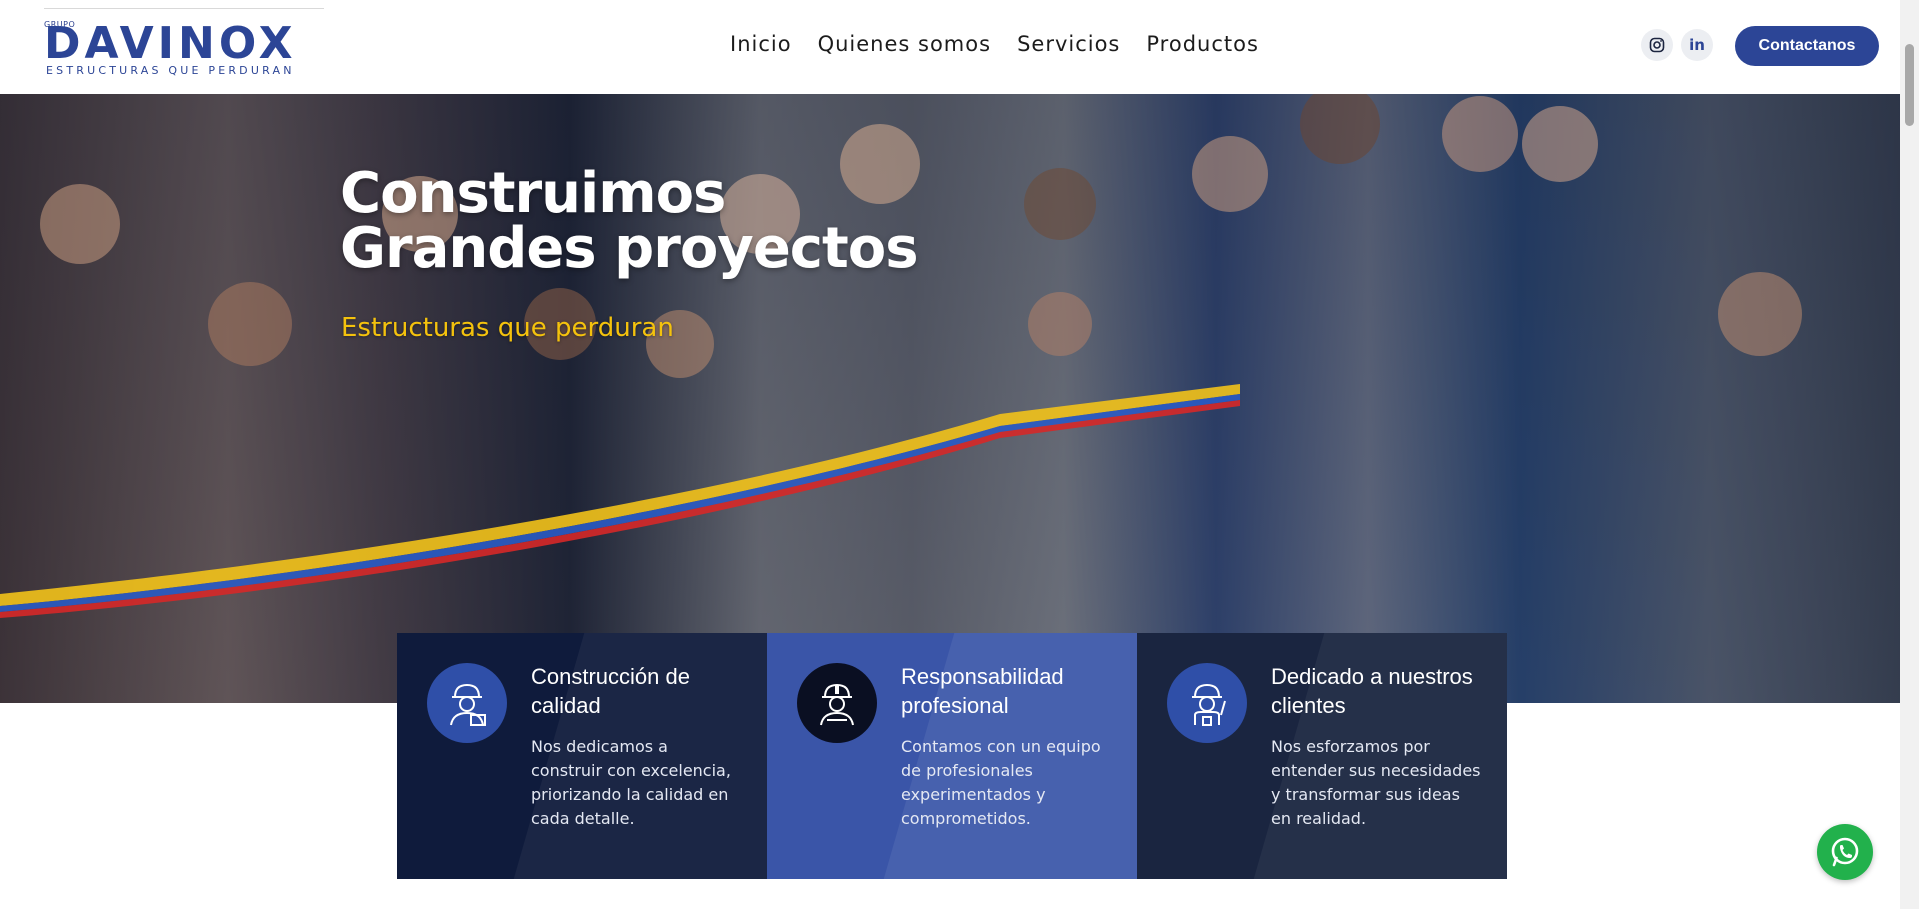 The width and height of the screenshot is (1919, 909). I want to click on logo-brand: DAVINOX, so click(170, 43).